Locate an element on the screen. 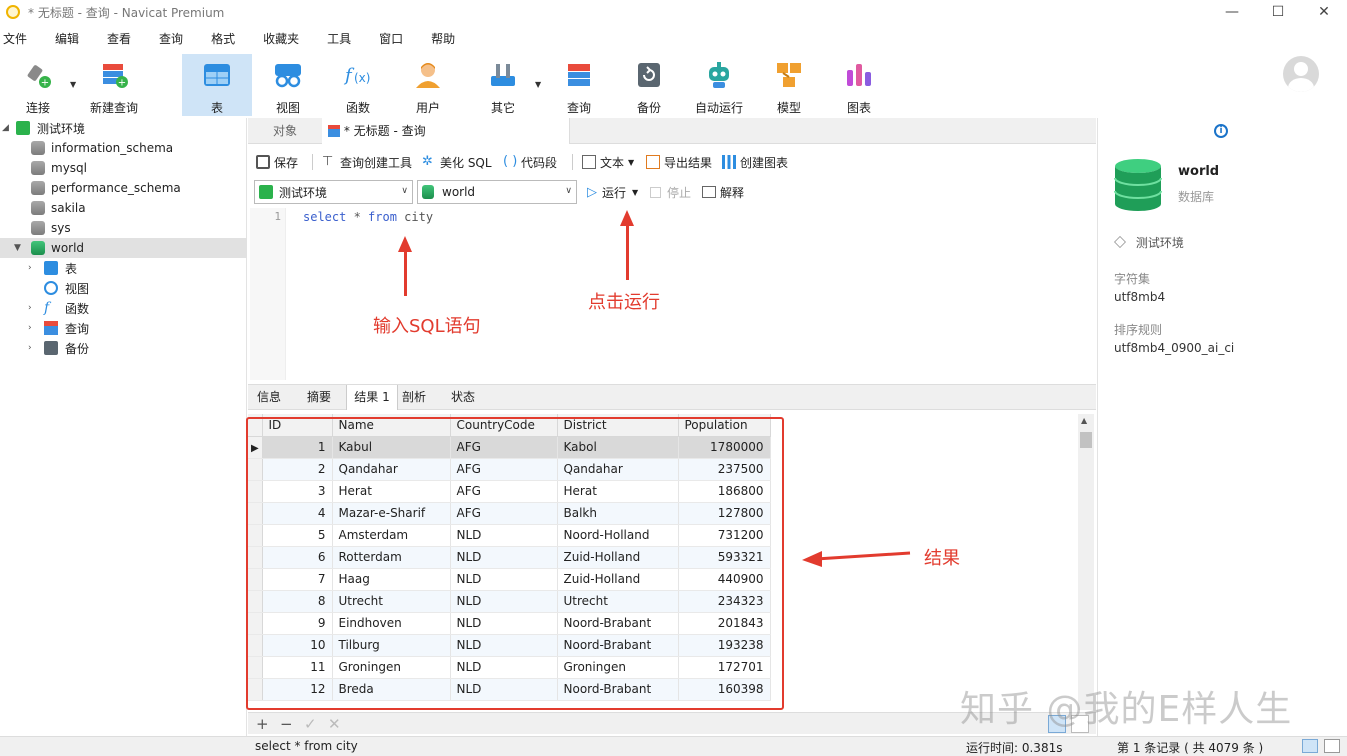 The width and height of the screenshot is (1347, 756). menu-format: 格式 is located at coordinates (228, 39).